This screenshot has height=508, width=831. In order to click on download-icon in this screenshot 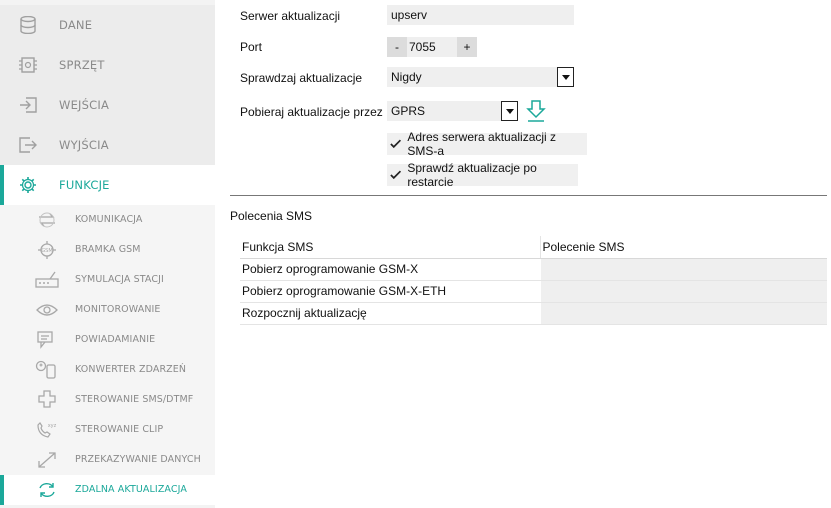, I will do `click(536, 111)`.